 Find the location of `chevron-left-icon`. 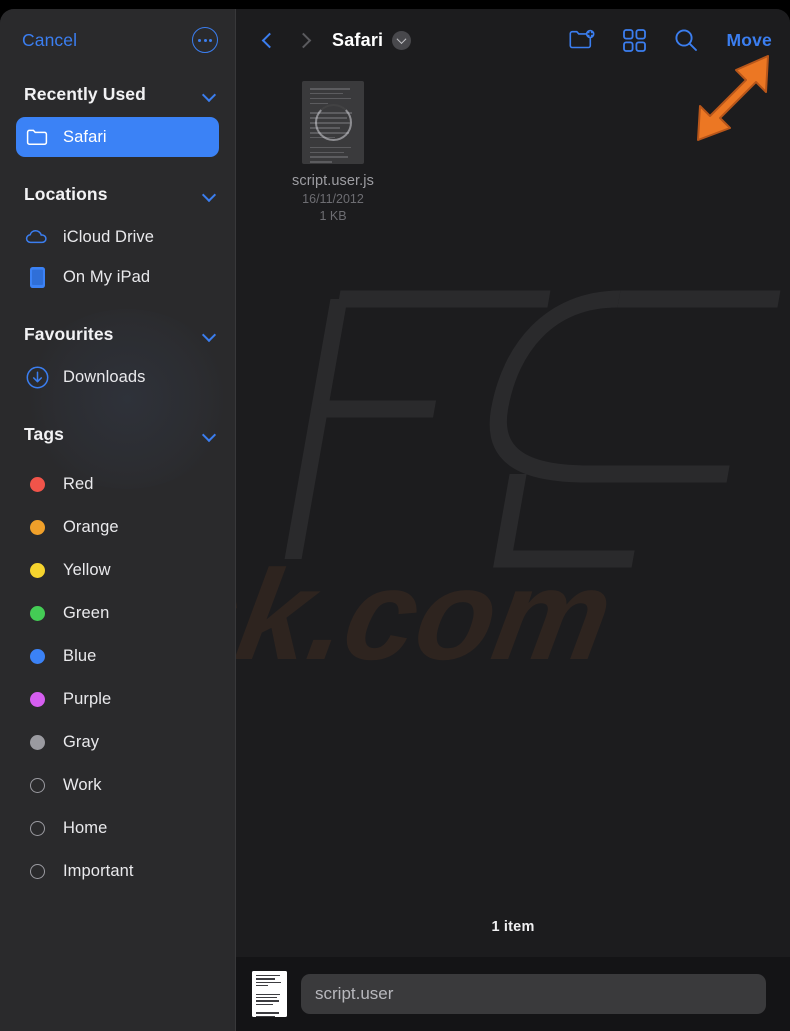

chevron-left-icon is located at coordinates (269, 40).